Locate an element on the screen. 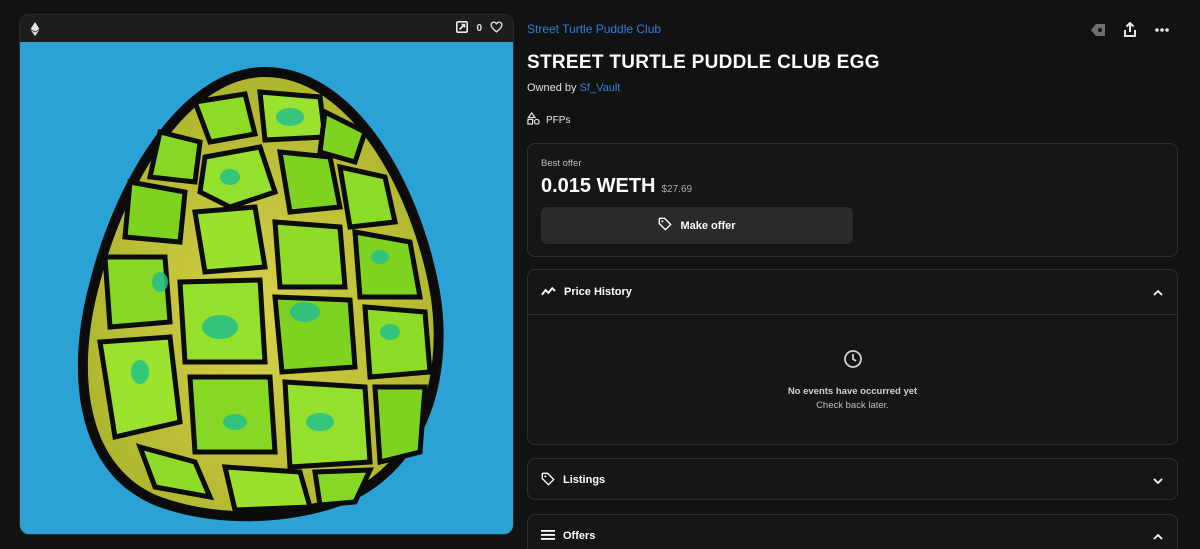 The height and width of the screenshot is (549, 1200). item-actions is located at coordinates (1130, 30).